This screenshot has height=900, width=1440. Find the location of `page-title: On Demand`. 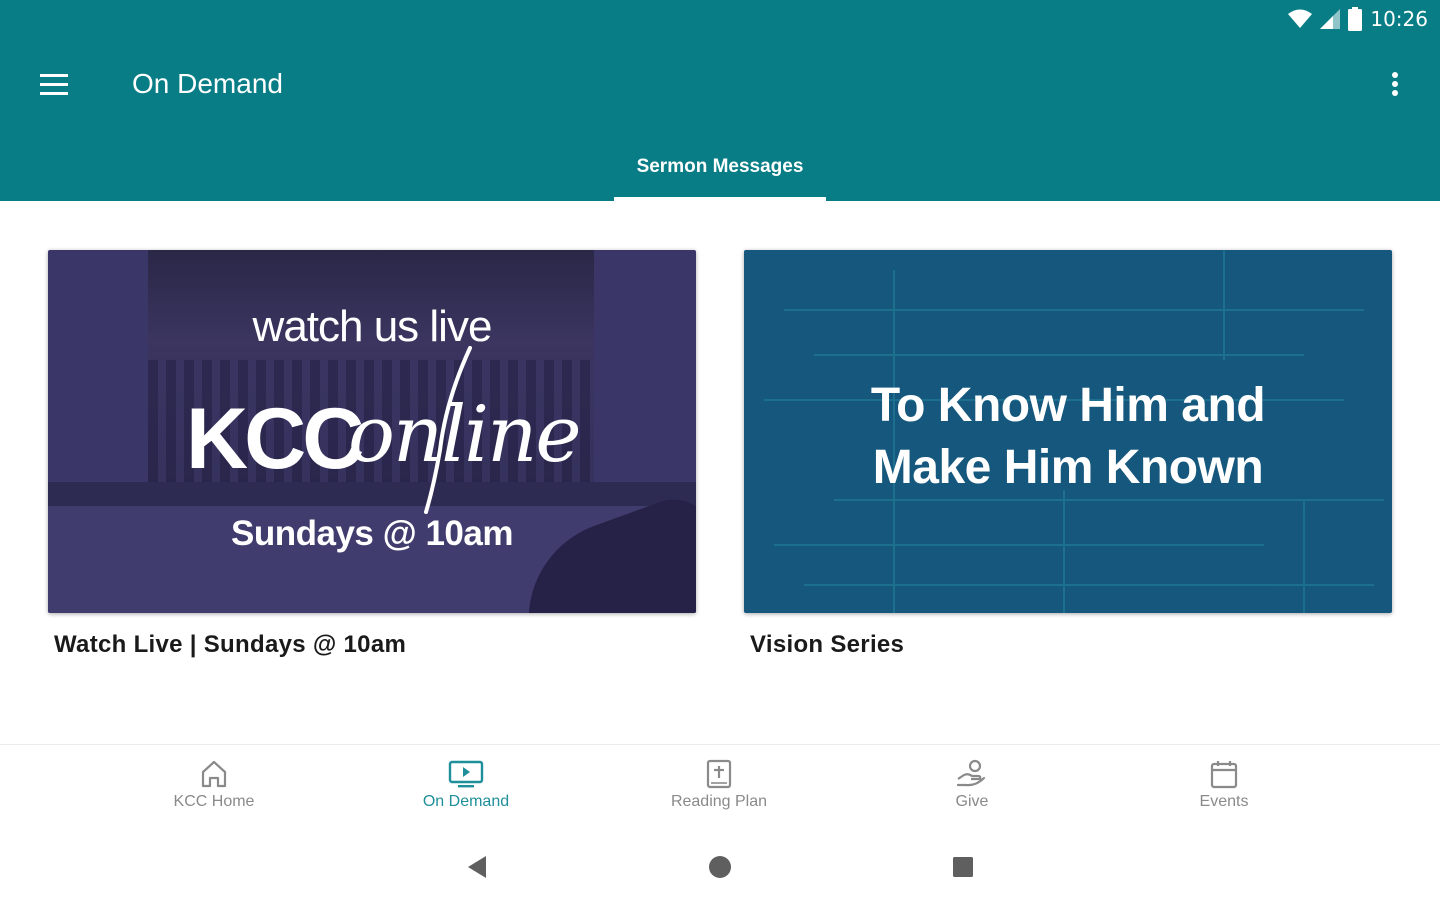

page-title: On Demand is located at coordinates (207, 83).